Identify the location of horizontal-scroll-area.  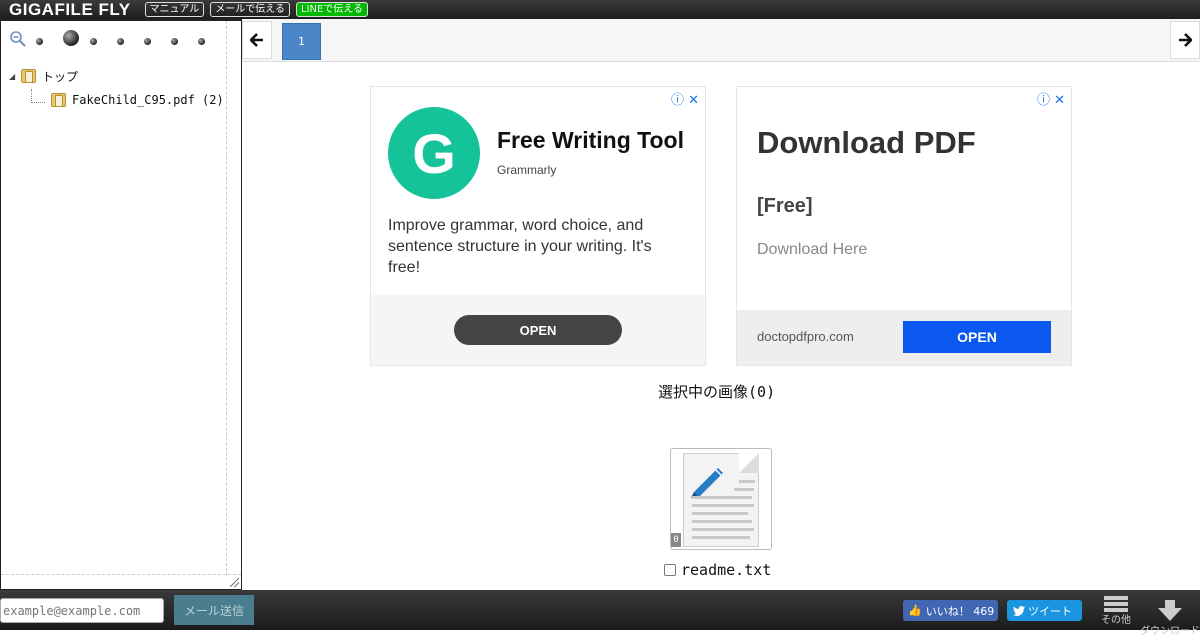
(121, 581).